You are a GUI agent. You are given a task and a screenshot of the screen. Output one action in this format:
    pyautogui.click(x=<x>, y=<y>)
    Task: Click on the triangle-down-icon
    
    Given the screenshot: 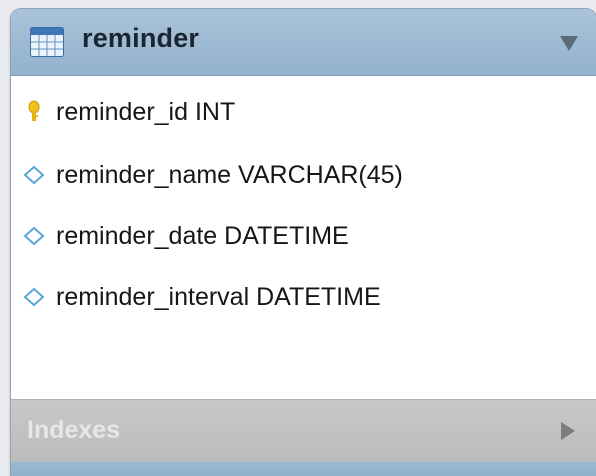 What is the action you would take?
    pyautogui.click(x=569, y=43)
    